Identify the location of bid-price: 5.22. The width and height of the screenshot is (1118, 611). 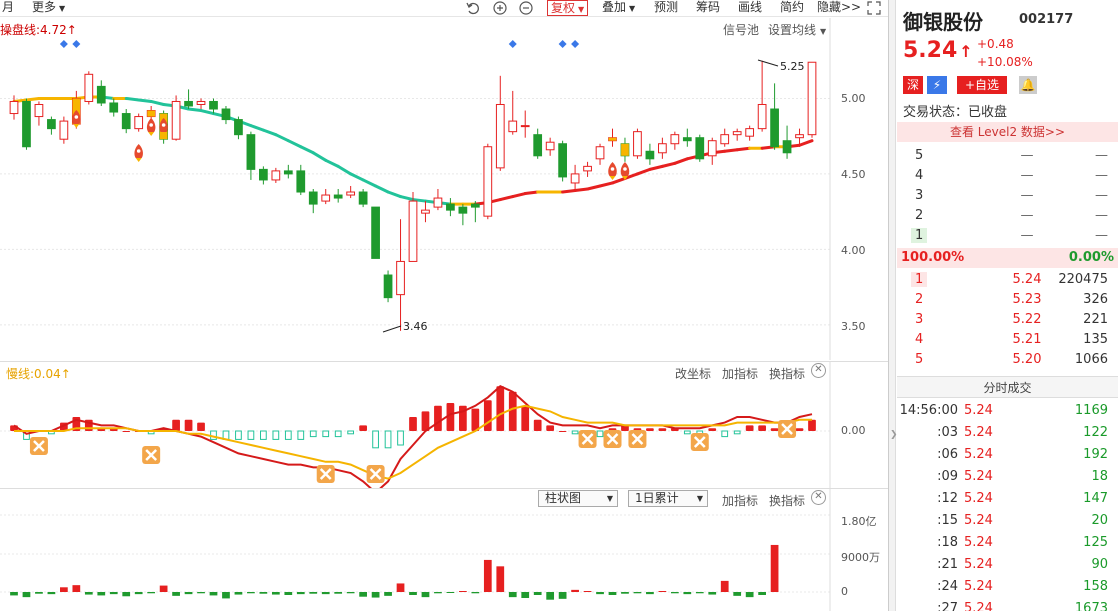
(1027, 319).